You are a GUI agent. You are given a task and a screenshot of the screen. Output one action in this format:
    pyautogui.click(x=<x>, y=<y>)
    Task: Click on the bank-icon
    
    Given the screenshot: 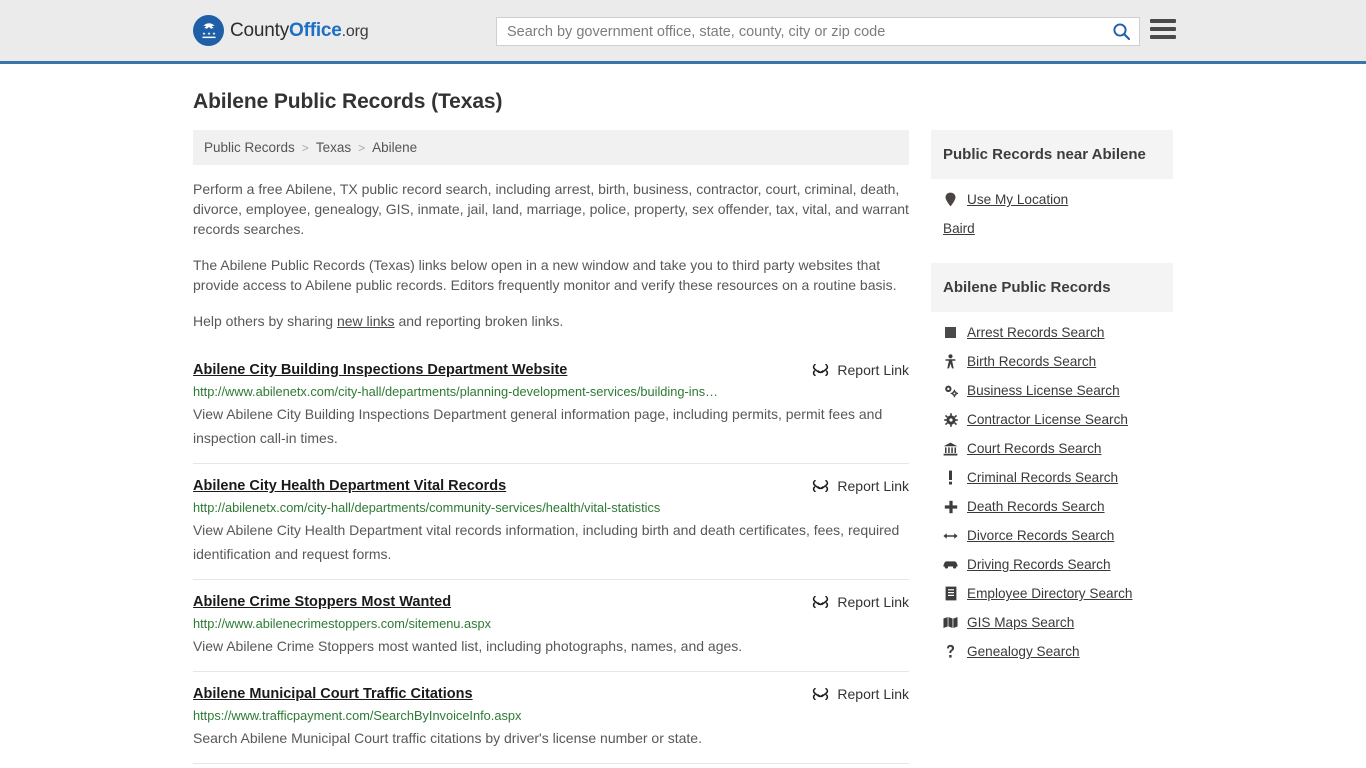 What is the action you would take?
    pyautogui.click(x=950, y=449)
    